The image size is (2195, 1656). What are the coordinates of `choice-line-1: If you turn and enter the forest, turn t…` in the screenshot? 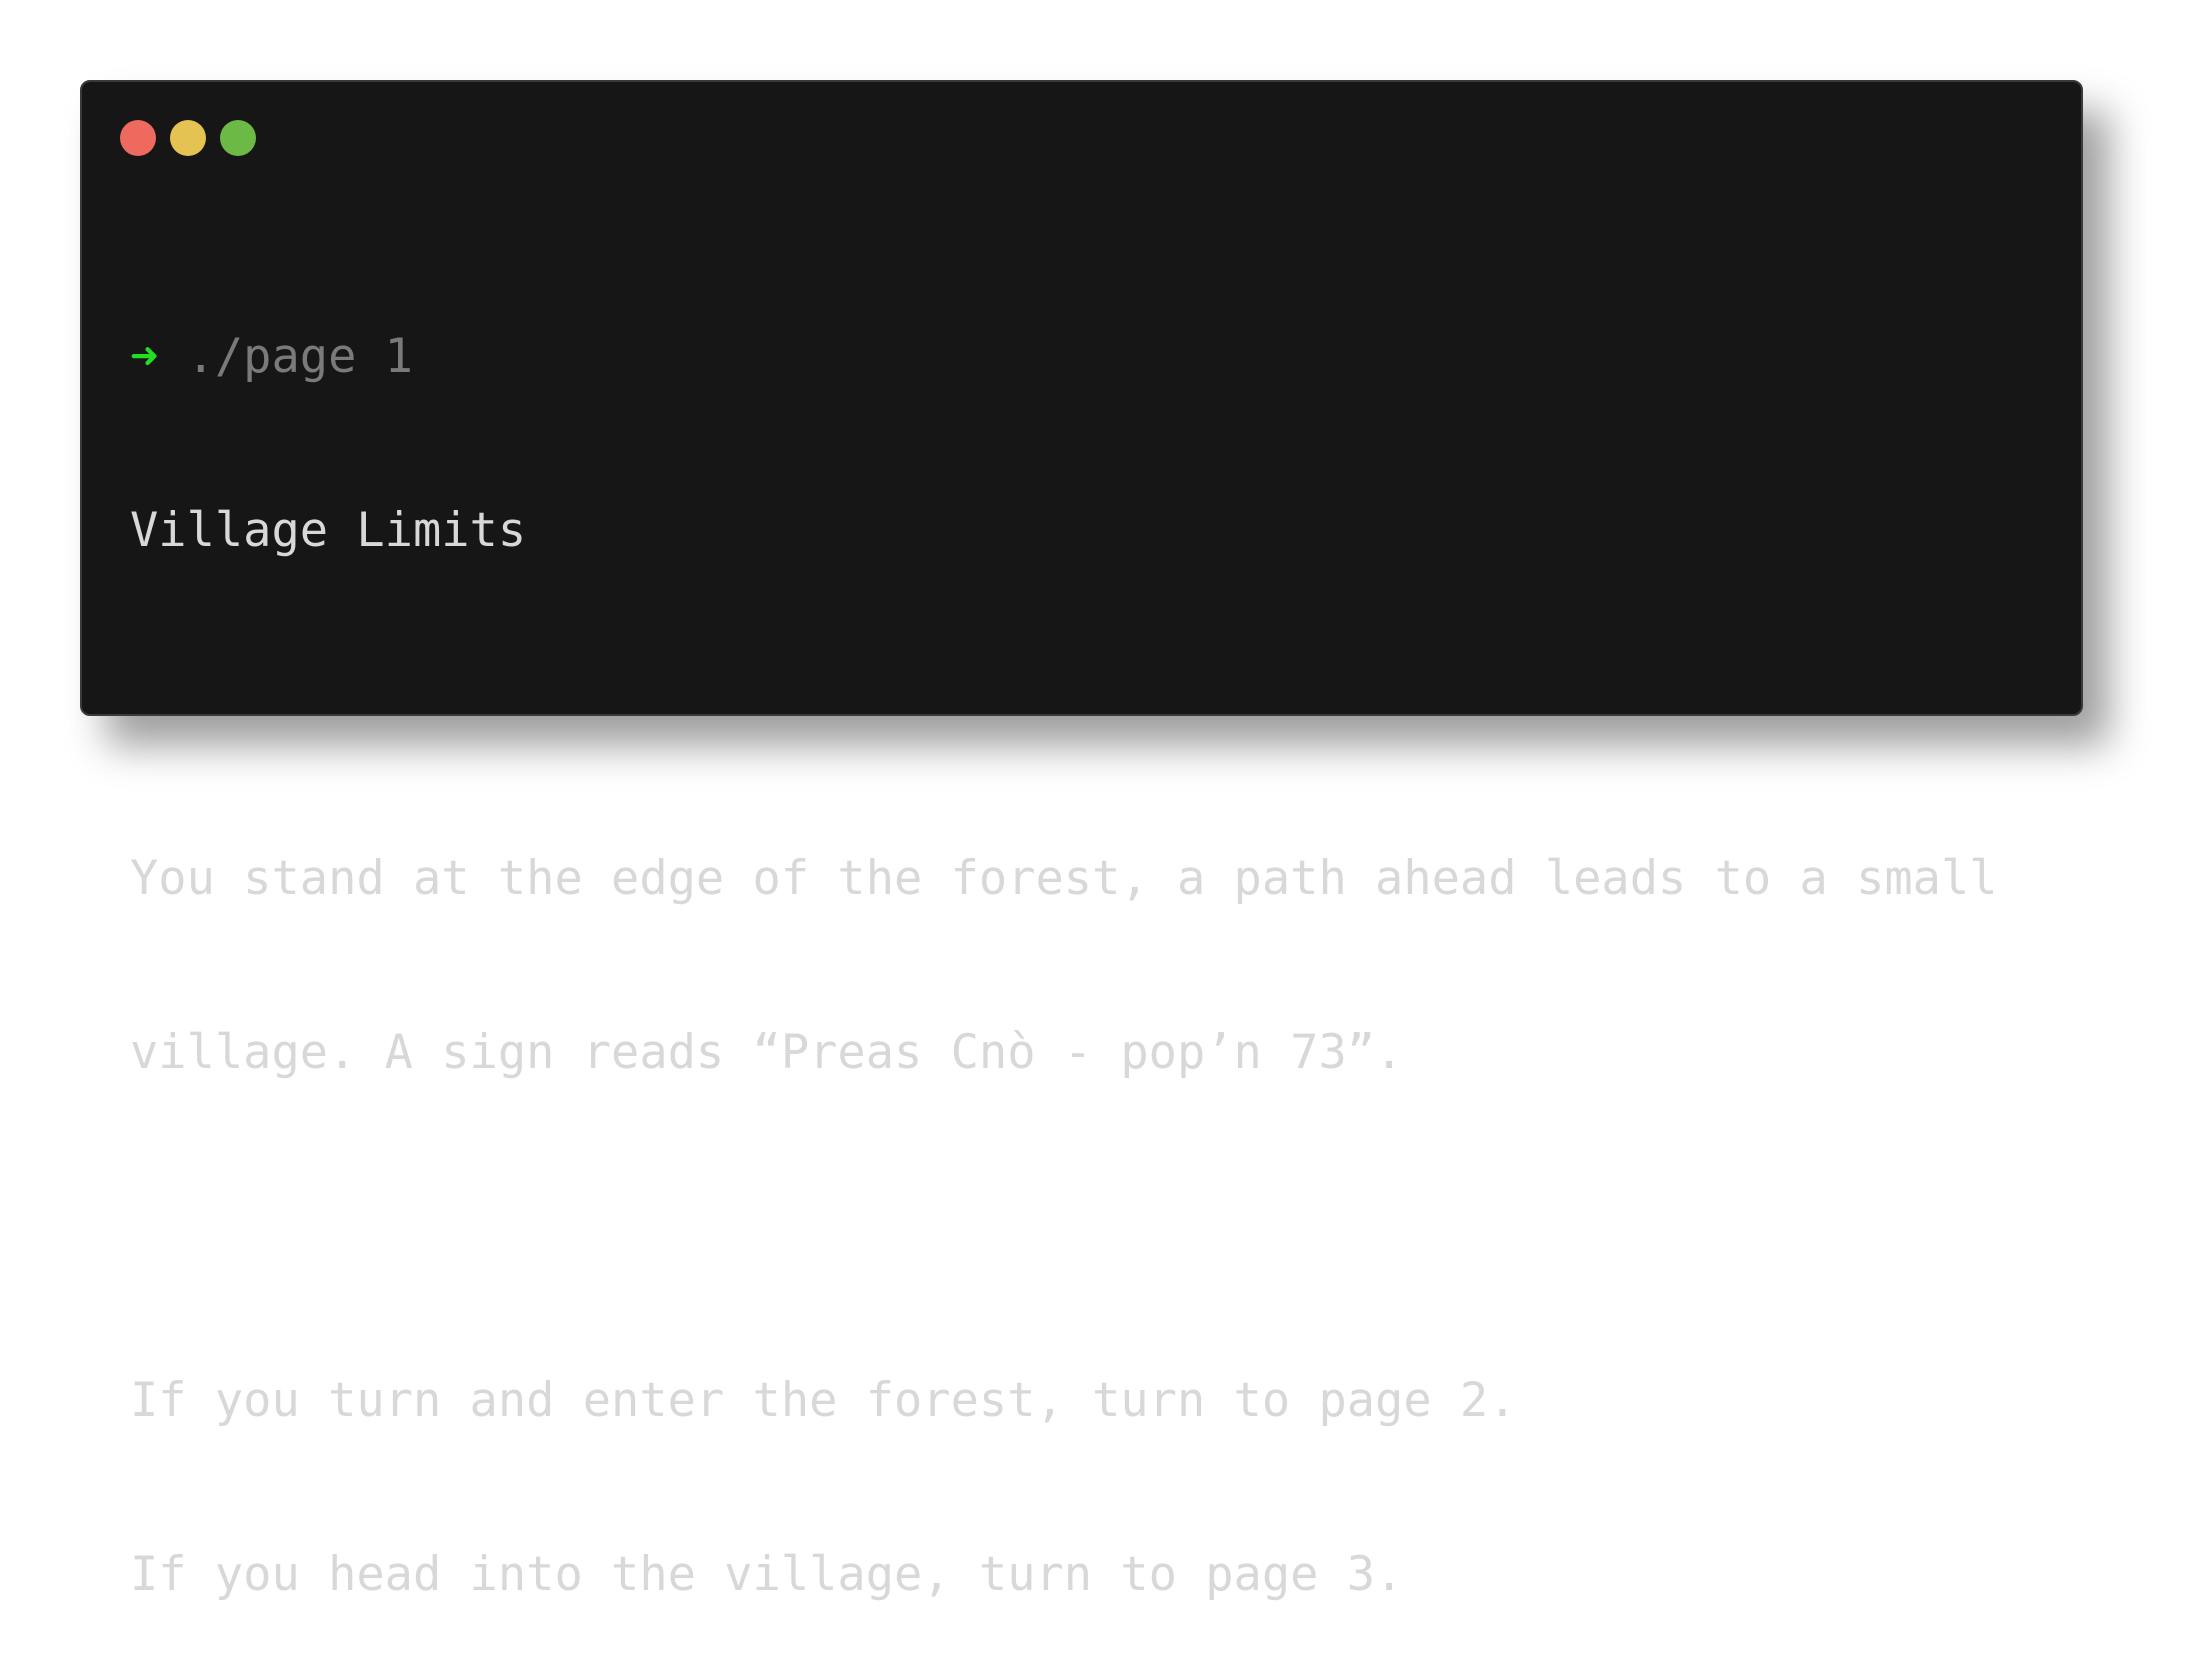 It's located at (823, 1400).